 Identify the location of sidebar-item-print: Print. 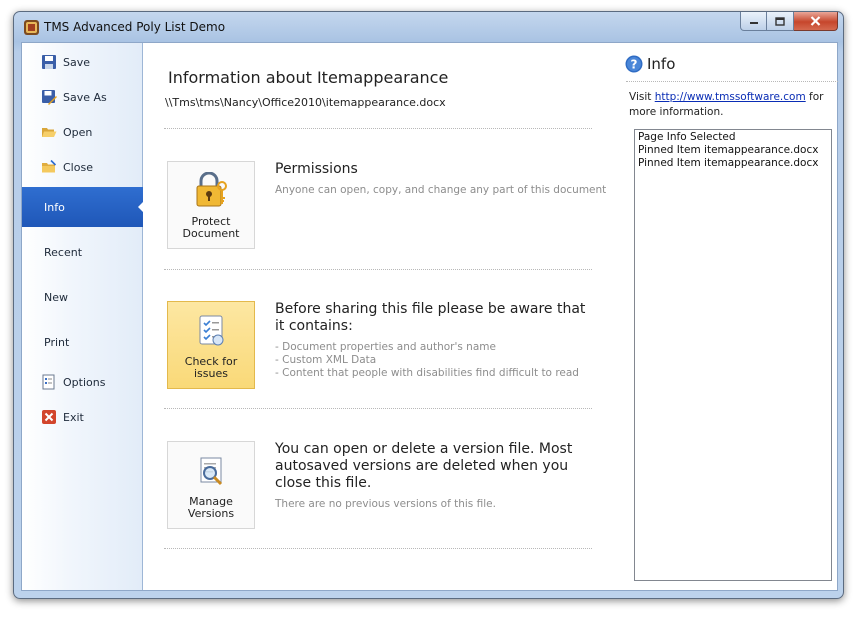
(82, 342).